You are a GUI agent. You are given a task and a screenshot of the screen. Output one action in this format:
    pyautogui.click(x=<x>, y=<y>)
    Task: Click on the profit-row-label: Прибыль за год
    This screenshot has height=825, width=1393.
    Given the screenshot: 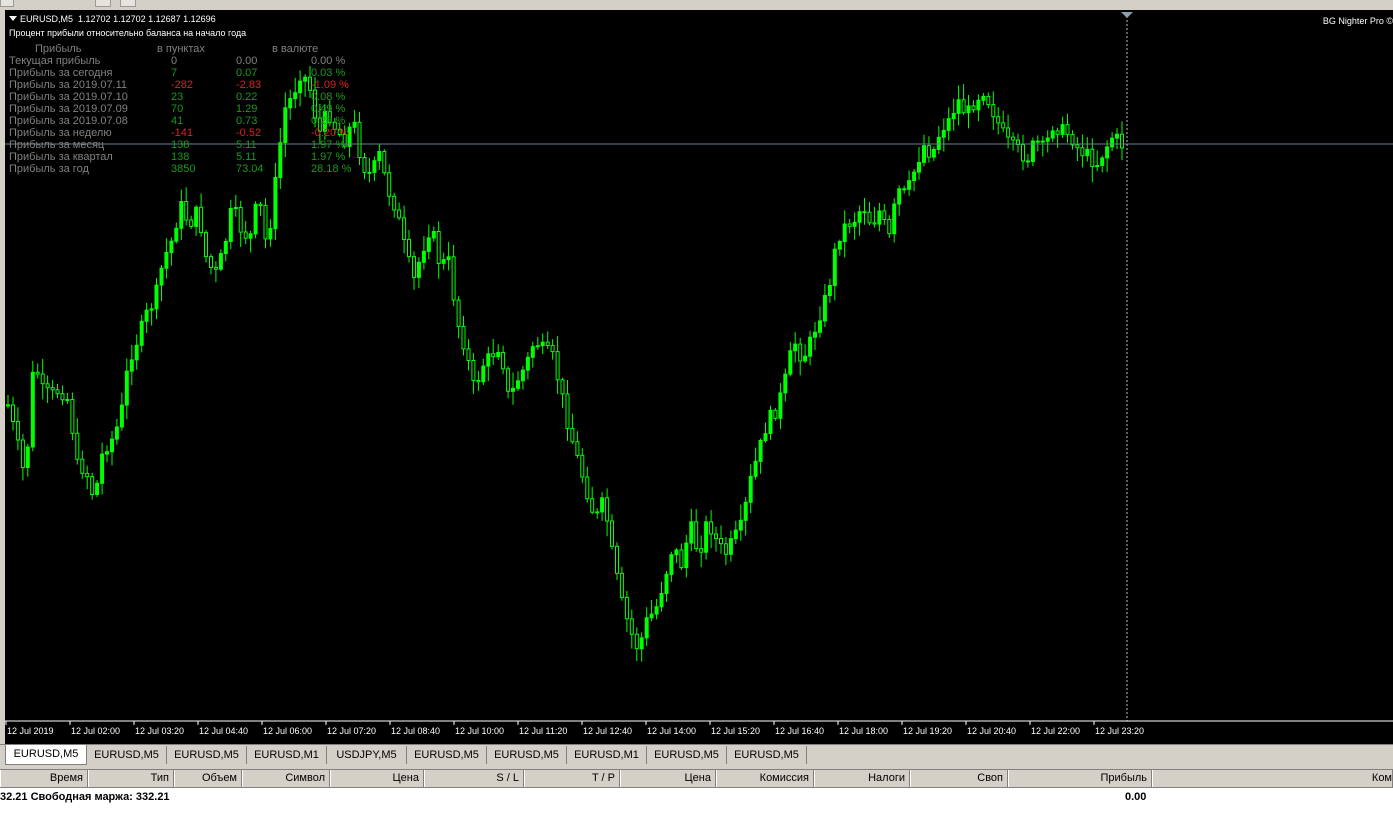 What is the action you would take?
    pyautogui.click(x=49, y=169)
    